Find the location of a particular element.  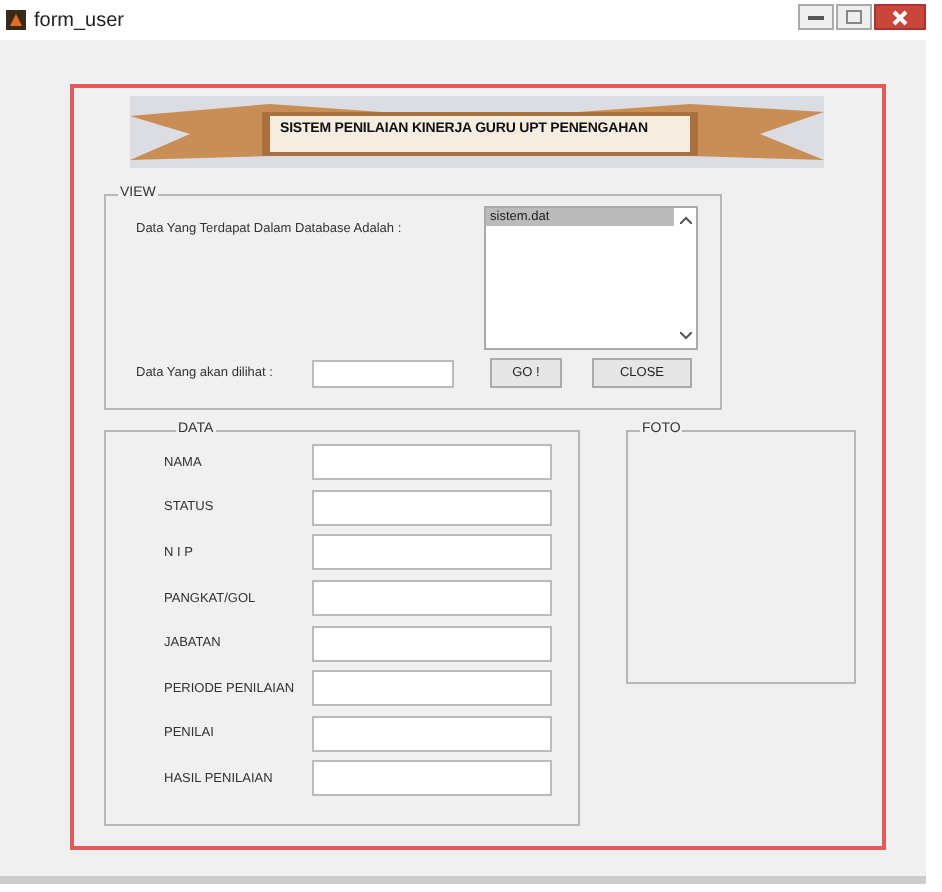

scroll-down-icon is located at coordinates (685, 336).